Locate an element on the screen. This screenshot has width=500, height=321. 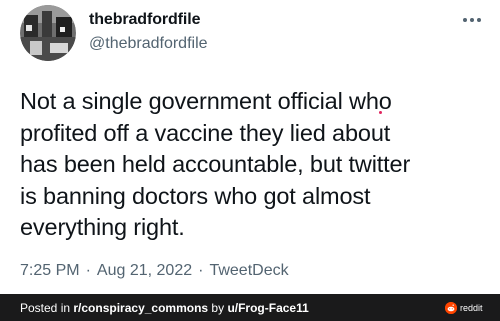
reddit-badge: reddit is located at coordinates (464, 308).